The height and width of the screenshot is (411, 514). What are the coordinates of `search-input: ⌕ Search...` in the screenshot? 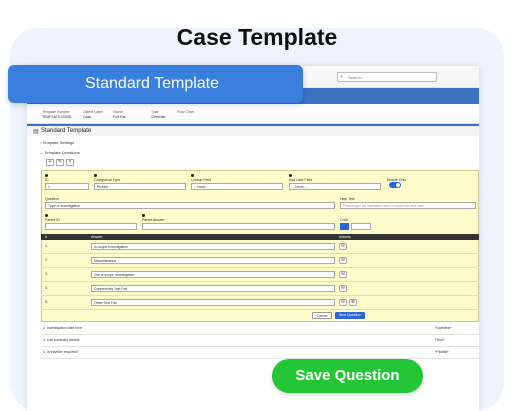 It's located at (387, 77).